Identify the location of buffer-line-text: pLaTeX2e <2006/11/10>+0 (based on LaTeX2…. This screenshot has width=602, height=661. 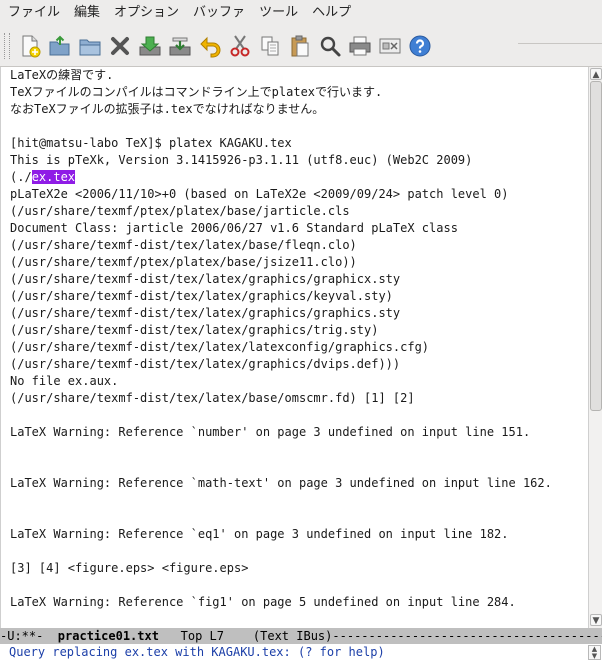
(259, 194).